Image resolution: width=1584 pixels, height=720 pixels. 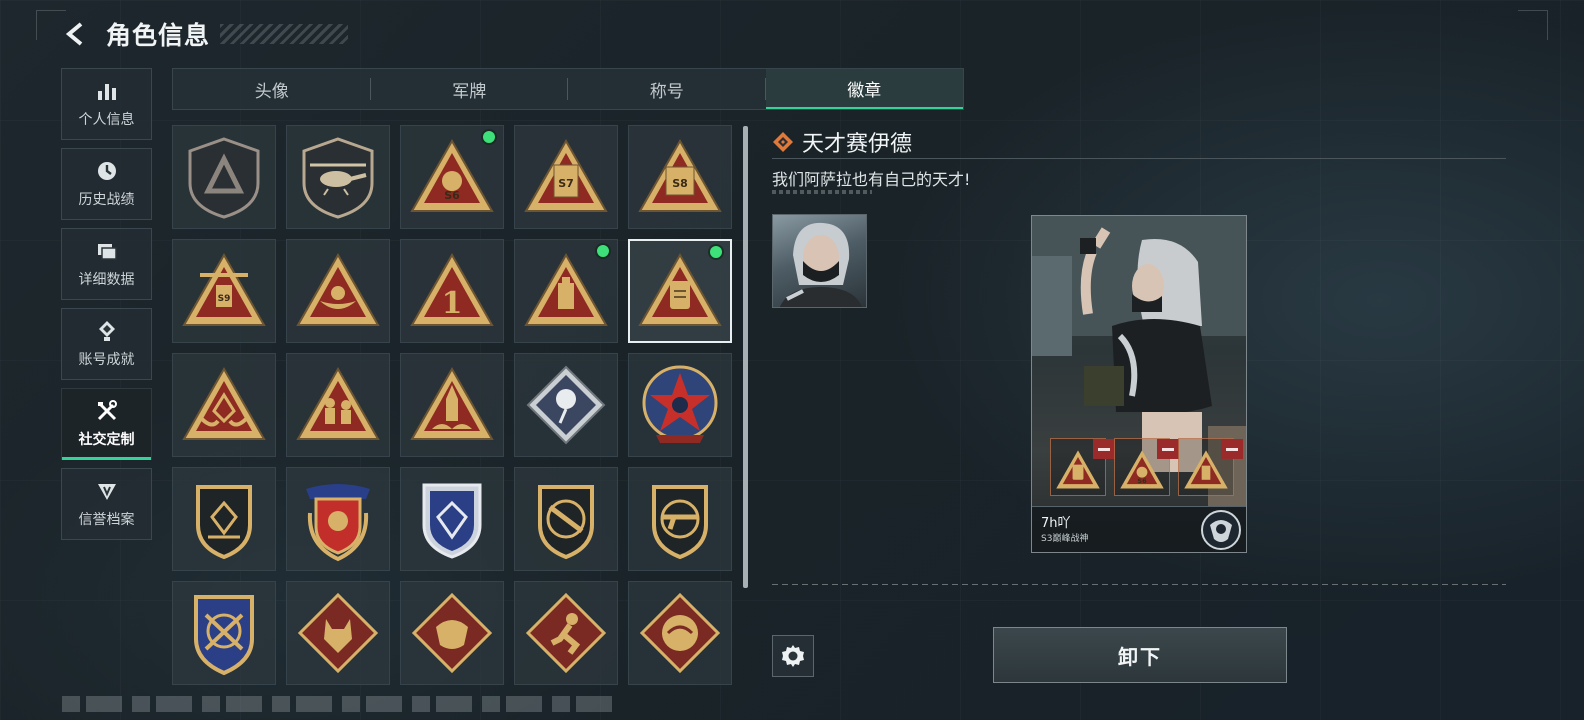 I want to click on sidebar-item-achievements: 账号成就, so click(x=106, y=344).